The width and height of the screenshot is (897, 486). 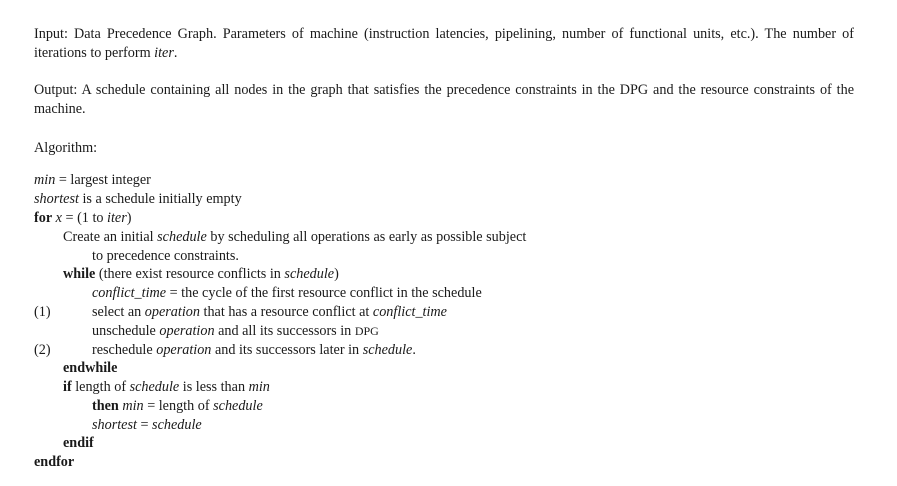 I want to click on code-text: (there exist resource conflicts in, so click(x=190, y=274).